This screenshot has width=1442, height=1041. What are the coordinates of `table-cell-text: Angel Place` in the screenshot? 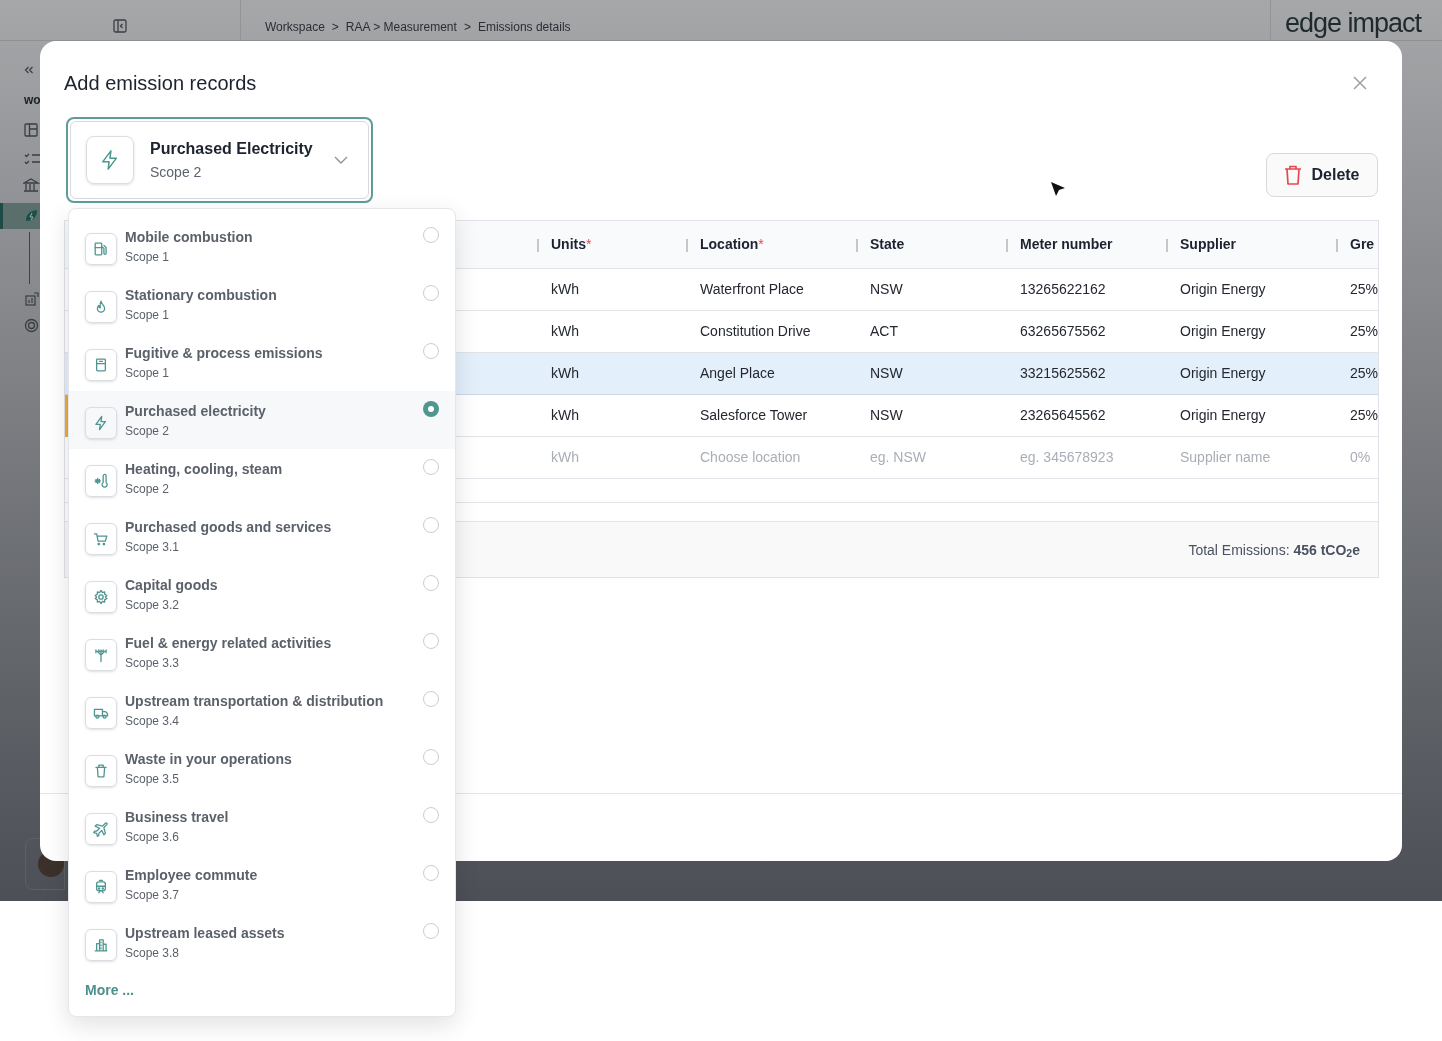 It's located at (737, 373).